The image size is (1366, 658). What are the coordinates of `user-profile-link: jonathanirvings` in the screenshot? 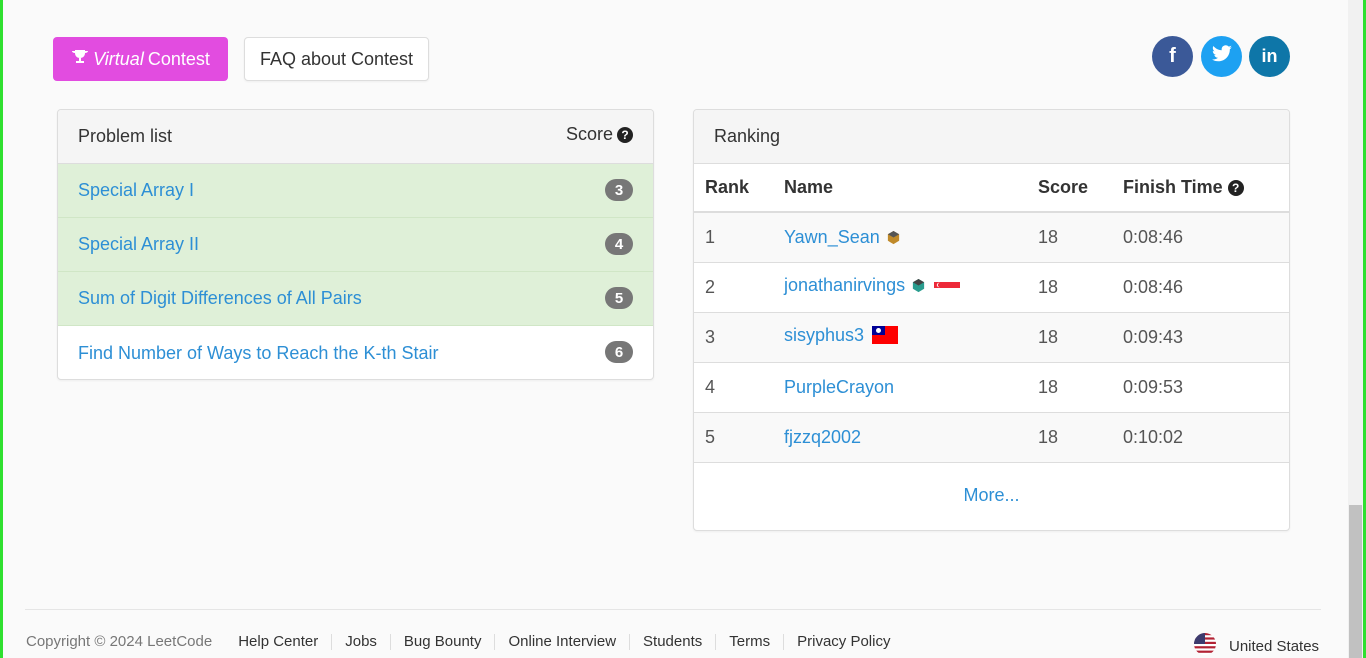 It's located at (844, 285).